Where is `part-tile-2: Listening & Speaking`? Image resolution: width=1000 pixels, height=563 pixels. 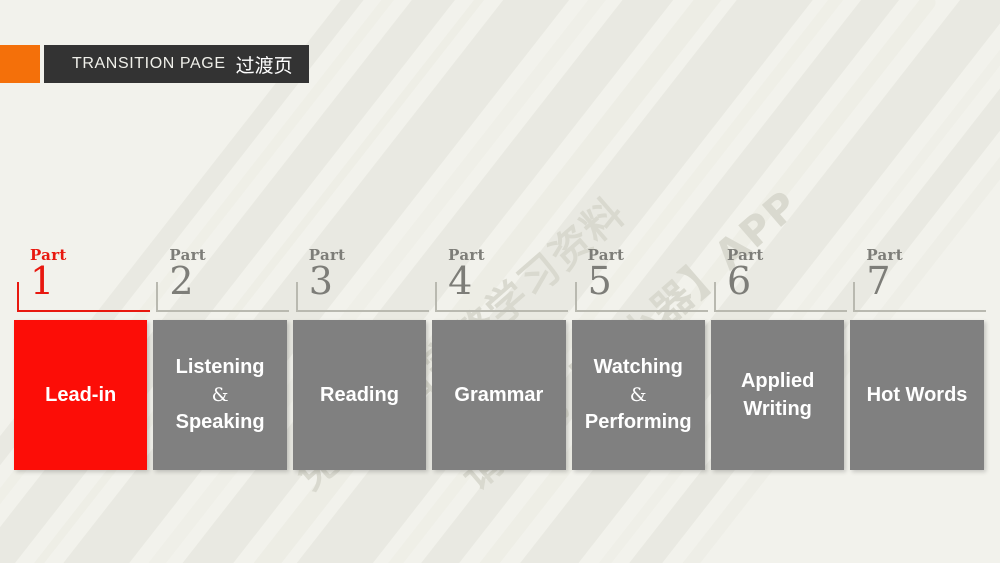
part-tile-2: Listening & Speaking is located at coordinates (220, 395).